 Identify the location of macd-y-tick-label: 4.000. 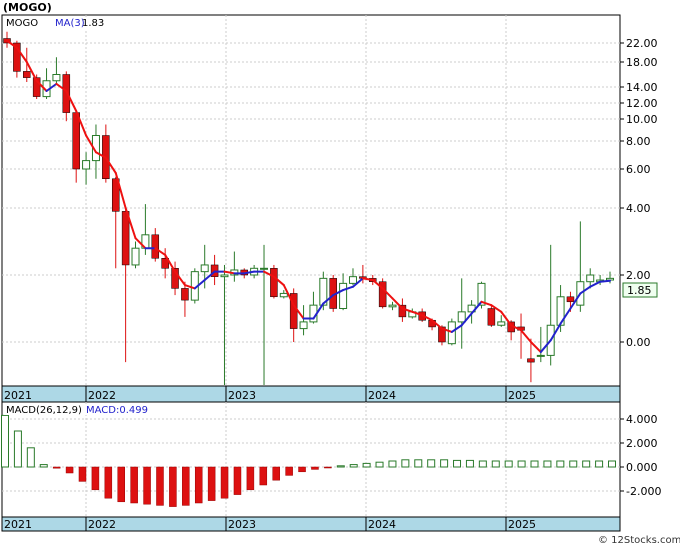
(642, 419).